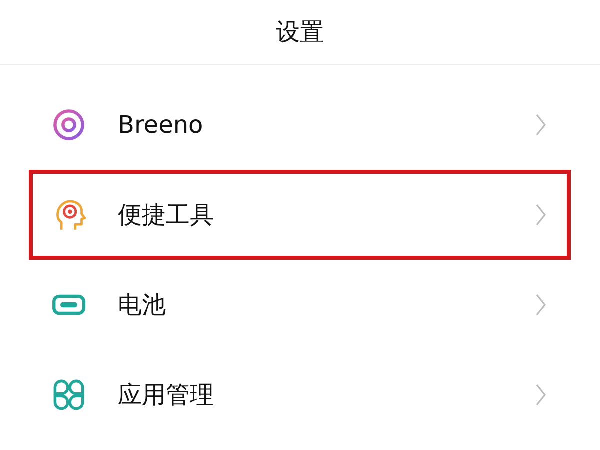  Describe the element at coordinates (300, 32) in the screenshot. I see `page-title: 设置` at that location.